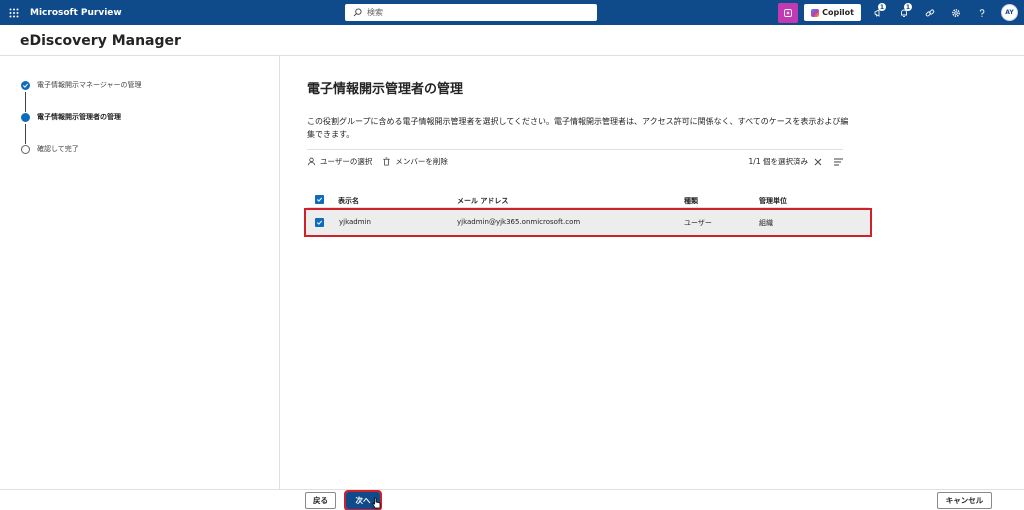 This screenshot has width=1024, height=510. Describe the element at coordinates (421, 161) in the screenshot. I see `remove-members-label: メンバーを削除` at that location.